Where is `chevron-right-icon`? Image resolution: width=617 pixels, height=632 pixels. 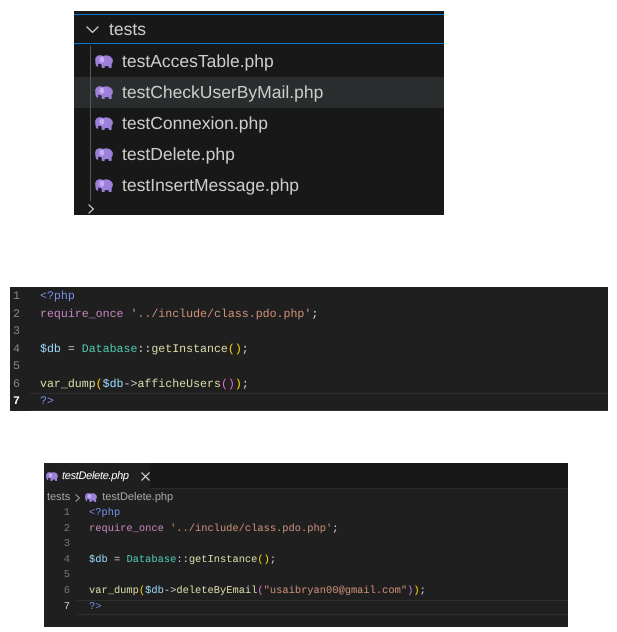
chevron-right-icon is located at coordinates (77, 498).